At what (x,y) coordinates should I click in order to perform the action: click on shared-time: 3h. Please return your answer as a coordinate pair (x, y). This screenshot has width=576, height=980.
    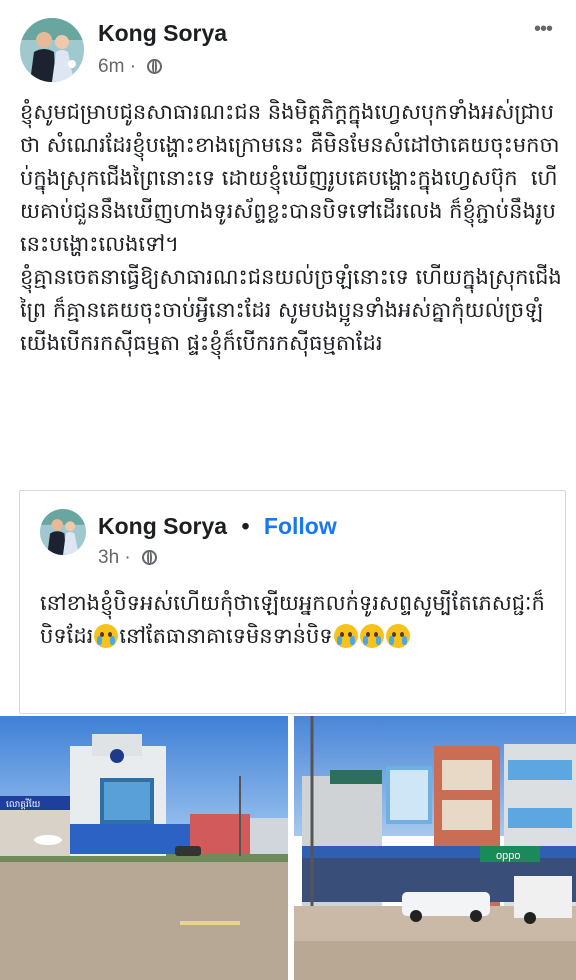
    Looking at the image, I should click on (108, 557).